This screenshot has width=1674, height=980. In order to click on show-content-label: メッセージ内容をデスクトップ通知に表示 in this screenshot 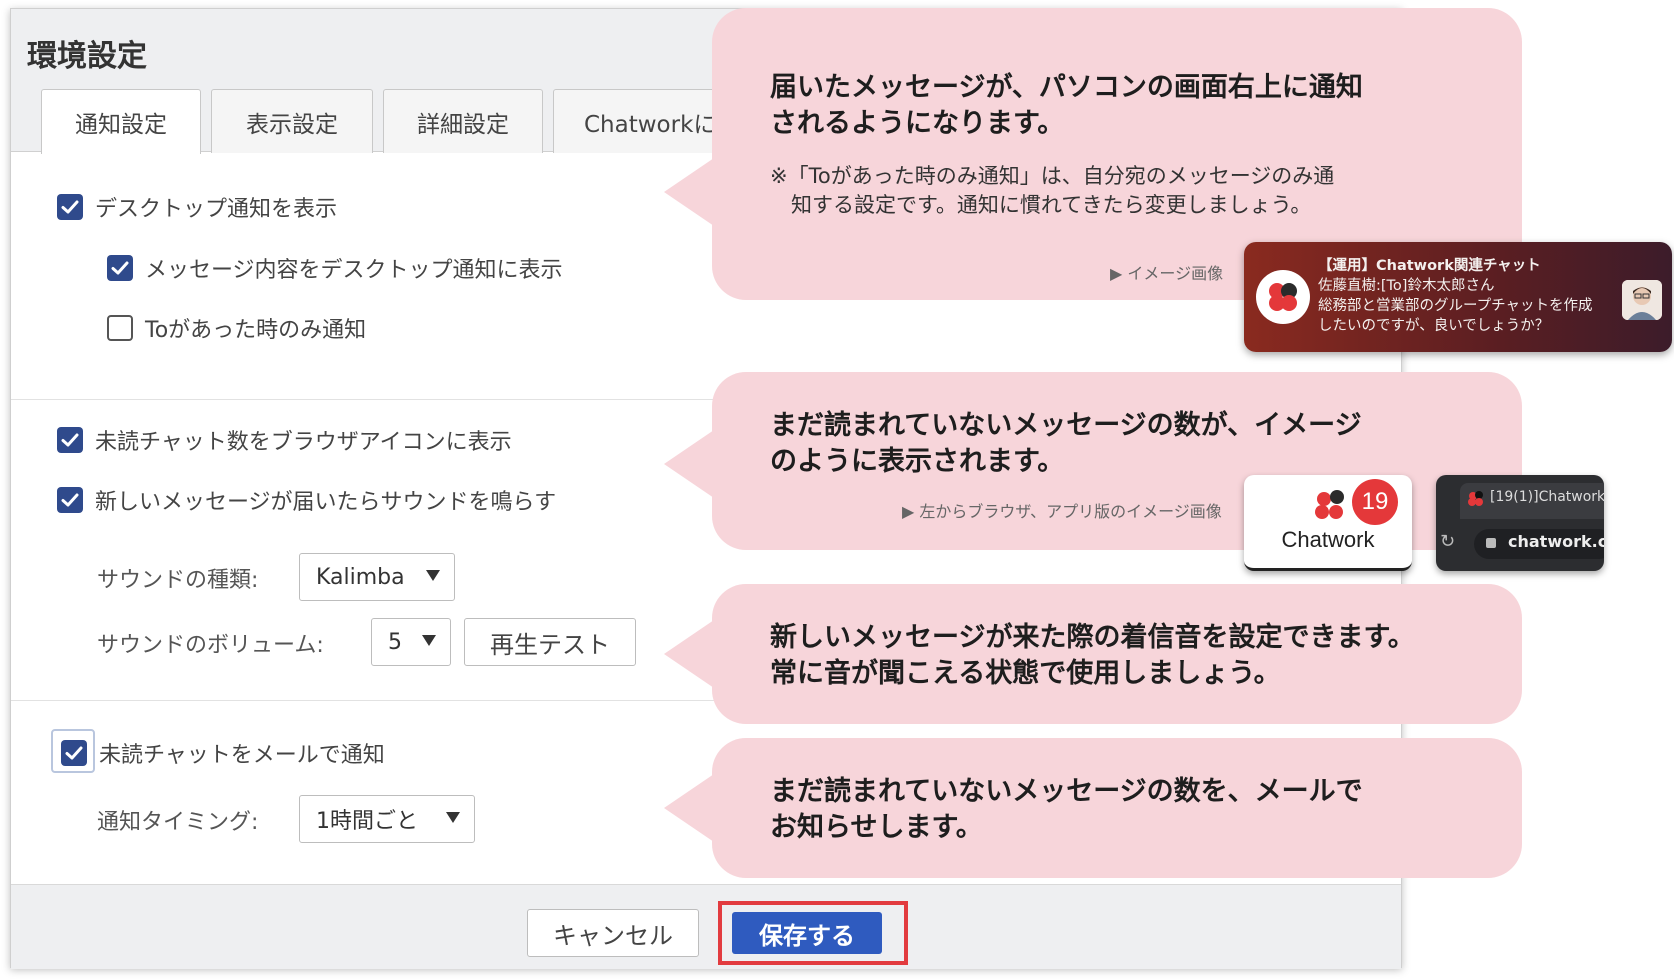, I will do `click(354, 270)`.